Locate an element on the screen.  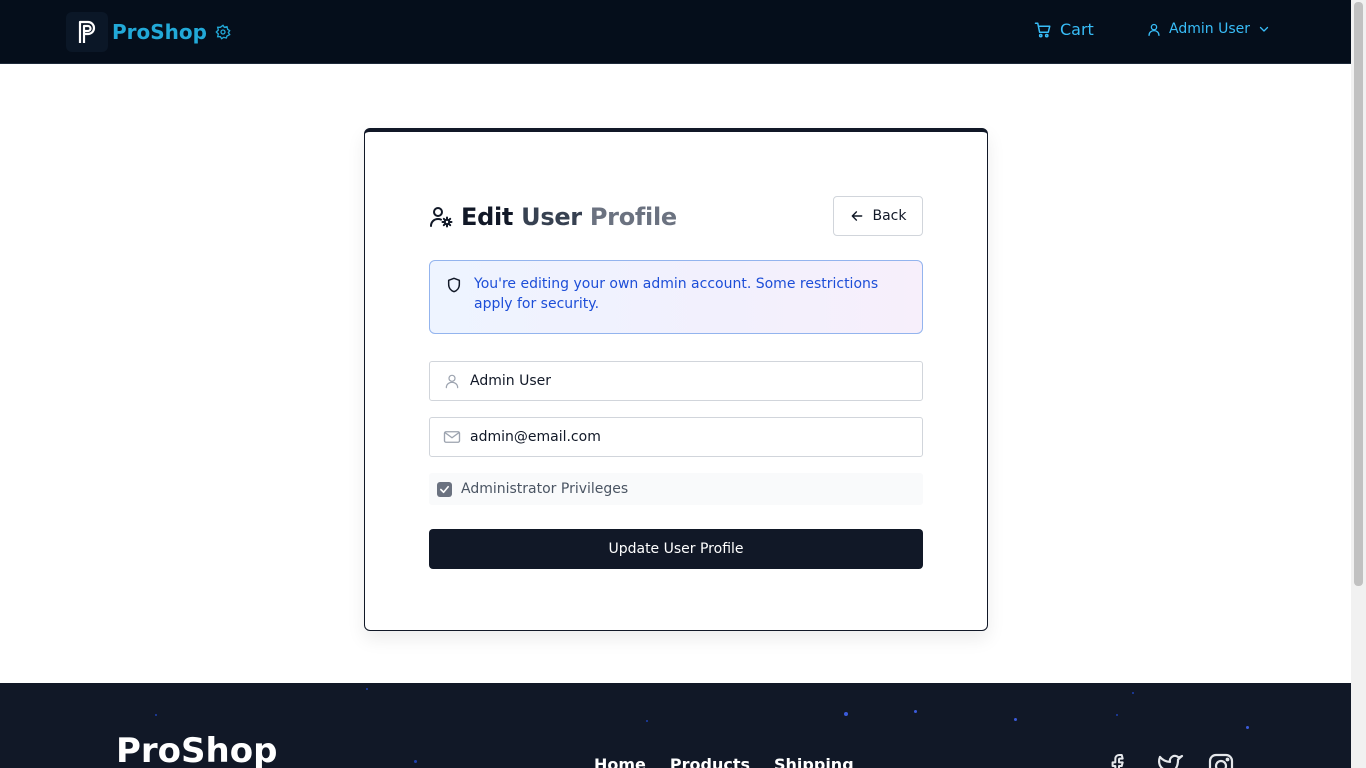
brand-link: ProShop is located at coordinates (148, 32).